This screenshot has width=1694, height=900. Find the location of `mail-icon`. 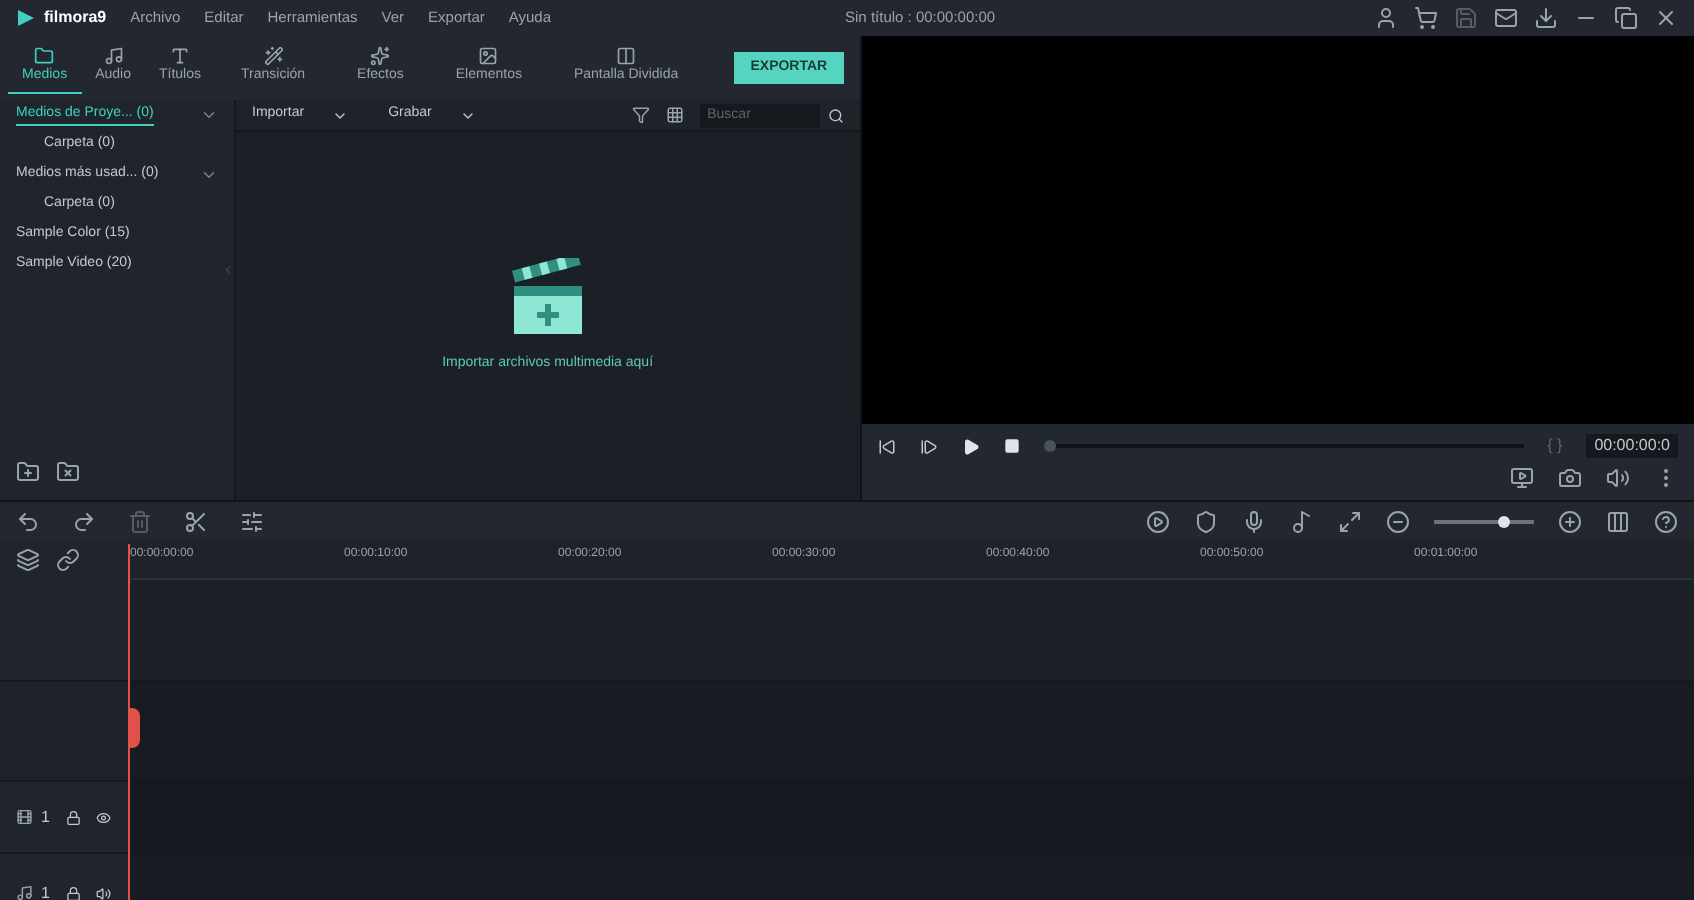

mail-icon is located at coordinates (1506, 18).